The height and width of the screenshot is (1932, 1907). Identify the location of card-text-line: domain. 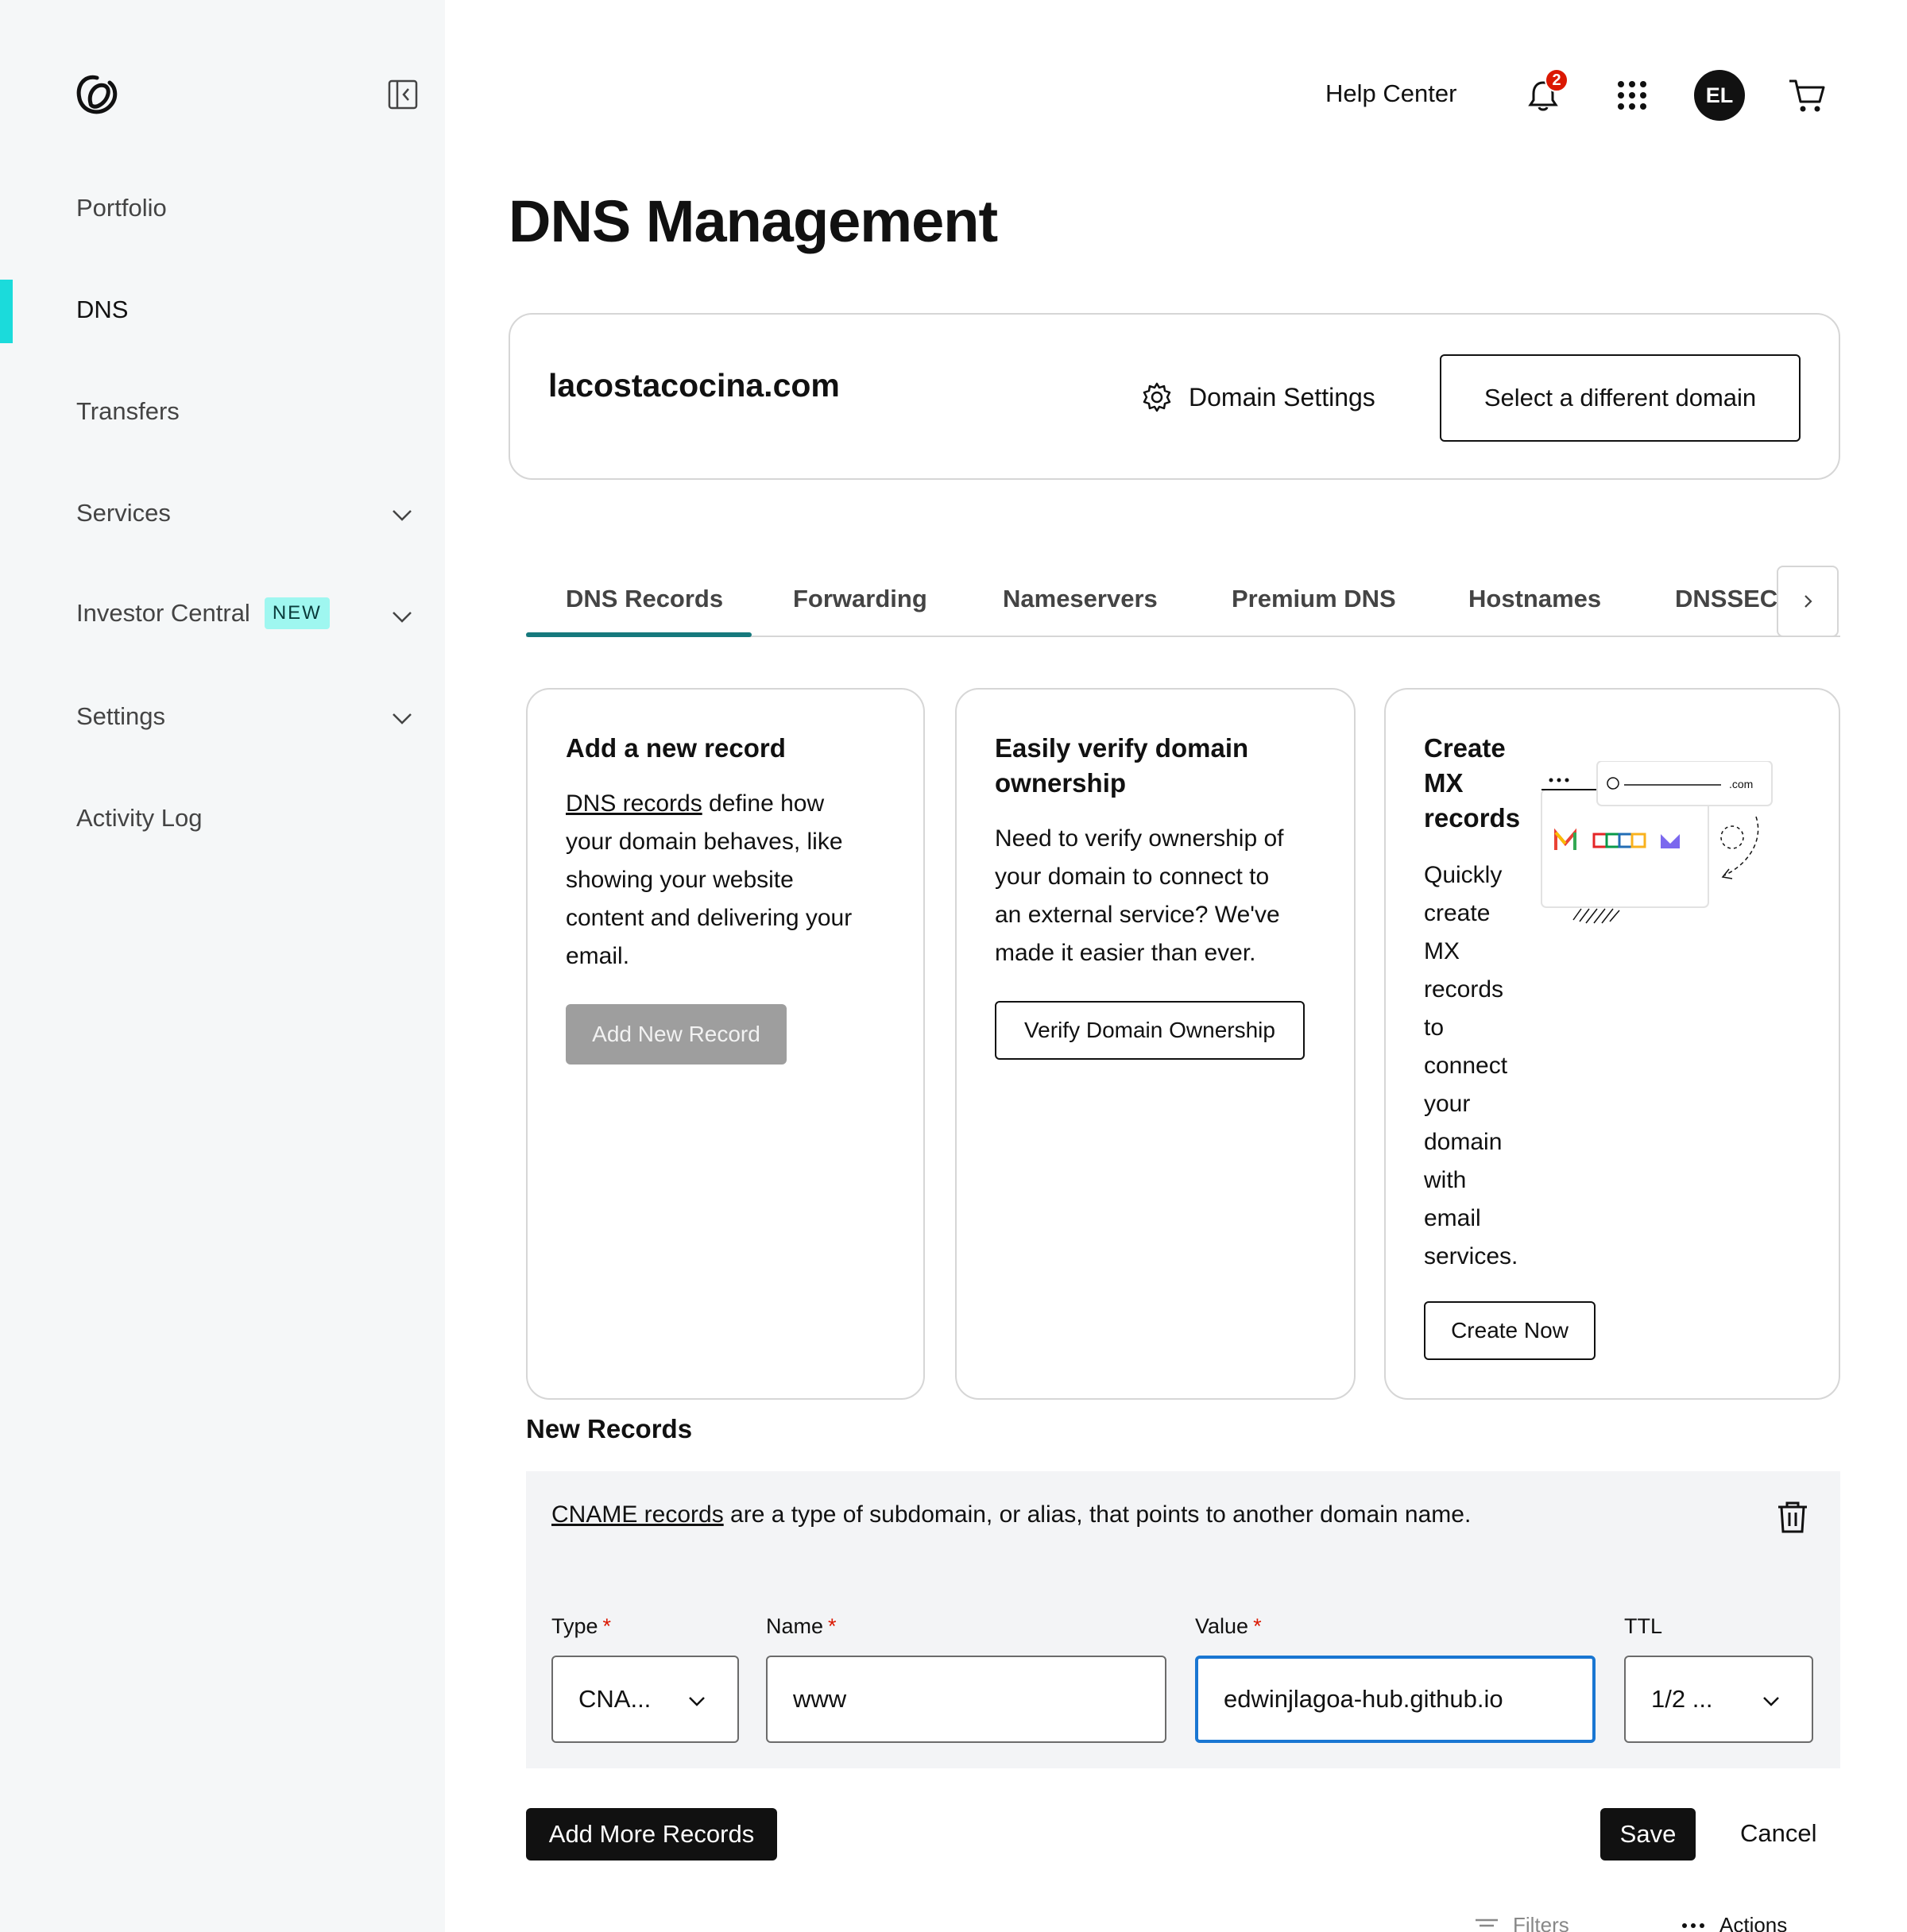
(1463, 1142).